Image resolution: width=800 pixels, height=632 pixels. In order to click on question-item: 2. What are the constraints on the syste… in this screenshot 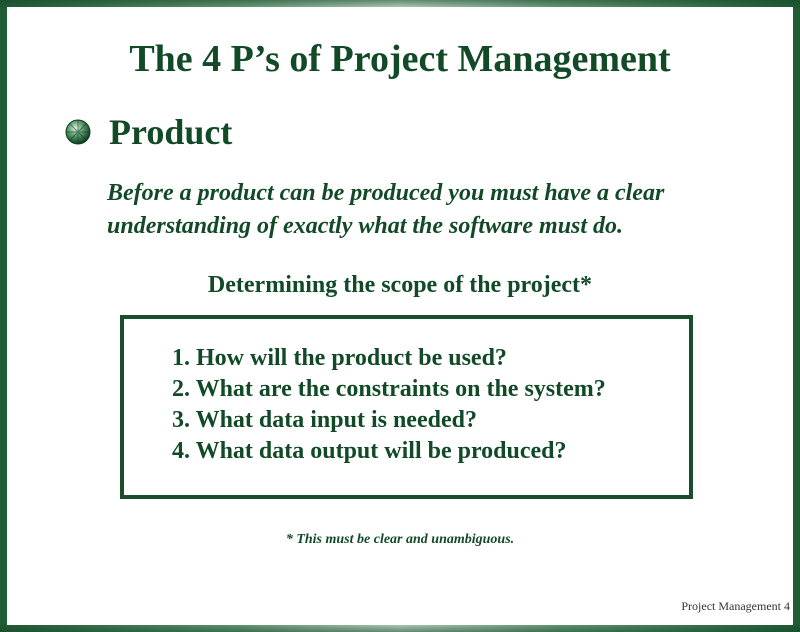, I will do `click(389, 389)`.